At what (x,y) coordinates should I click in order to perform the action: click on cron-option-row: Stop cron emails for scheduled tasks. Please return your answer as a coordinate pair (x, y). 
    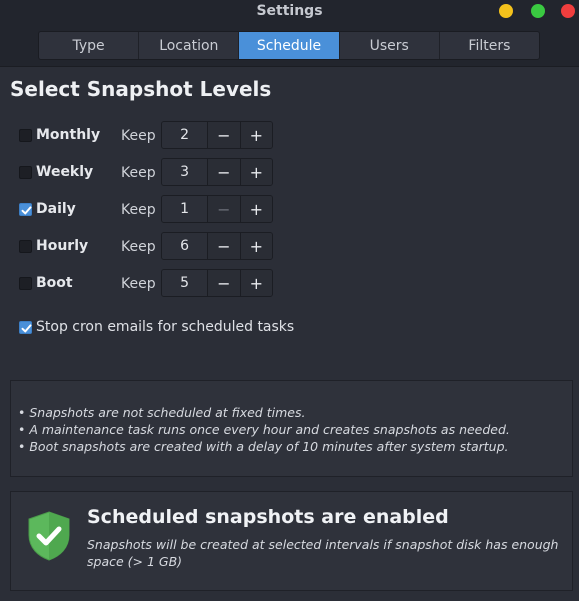
    Looking at the image, I should click on (219, 328).